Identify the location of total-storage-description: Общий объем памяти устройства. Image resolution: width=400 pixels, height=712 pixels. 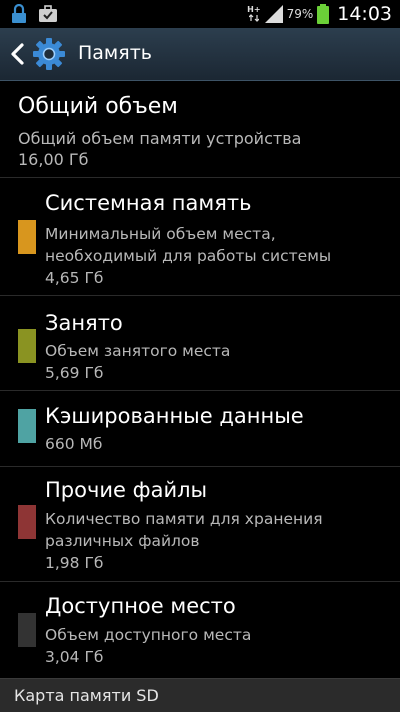
(160, 138).